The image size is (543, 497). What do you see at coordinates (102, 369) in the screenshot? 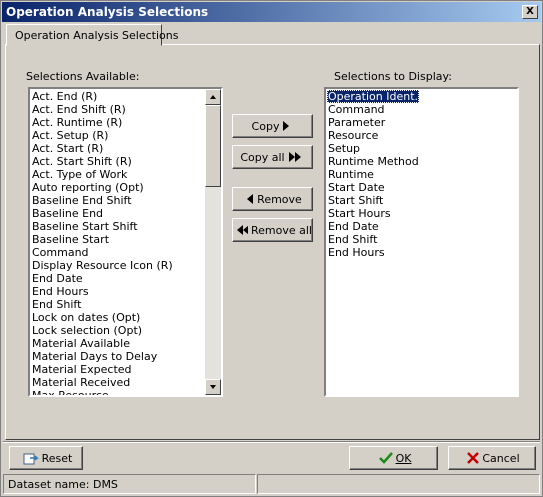
I see `list-item: Material Expected` at bounding box center [102, 369].